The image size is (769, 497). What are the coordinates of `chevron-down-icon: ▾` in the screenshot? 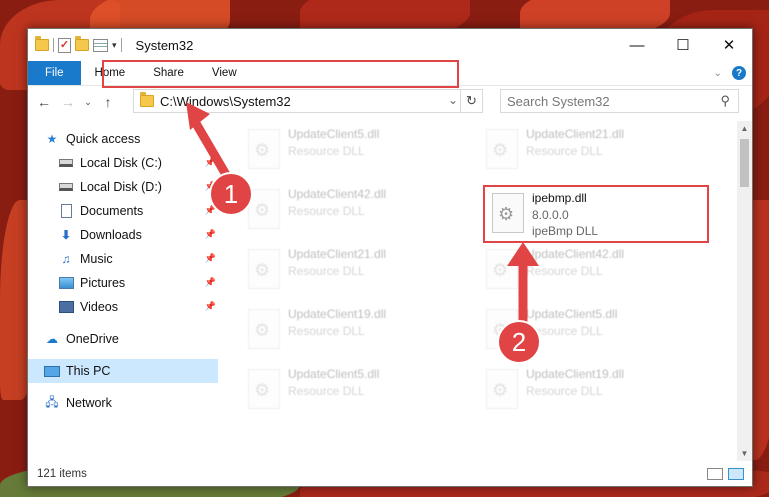 It's located at (114, 45).